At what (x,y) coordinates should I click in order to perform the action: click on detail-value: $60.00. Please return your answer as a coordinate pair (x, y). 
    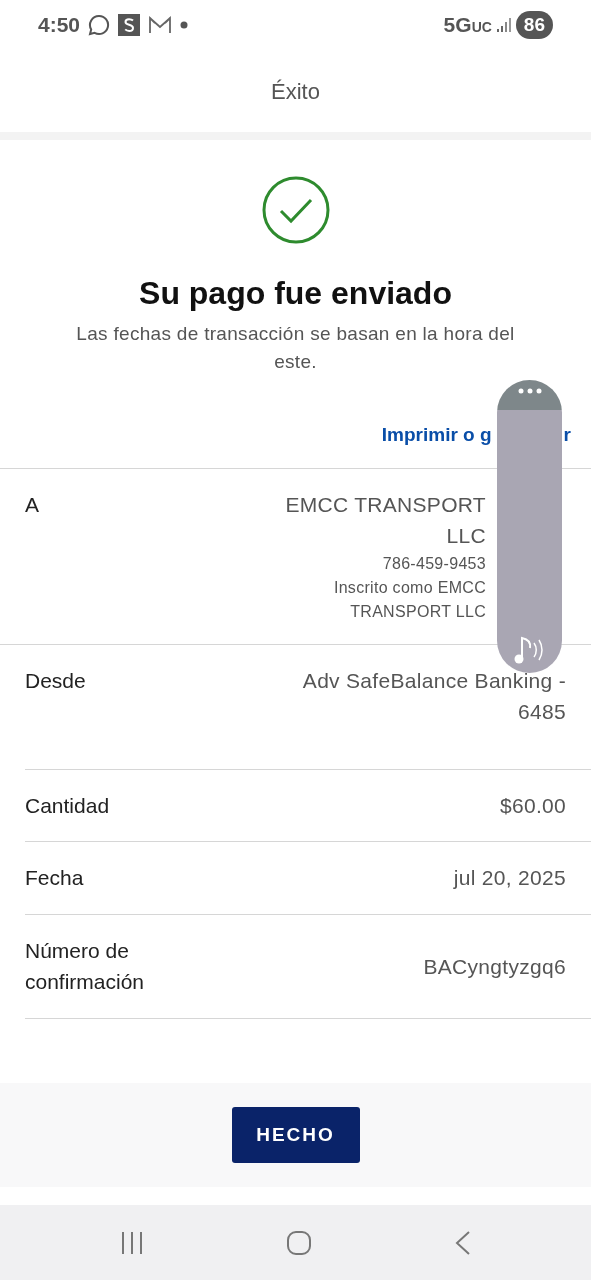
    Looking at the image, I should click on (532, 806).